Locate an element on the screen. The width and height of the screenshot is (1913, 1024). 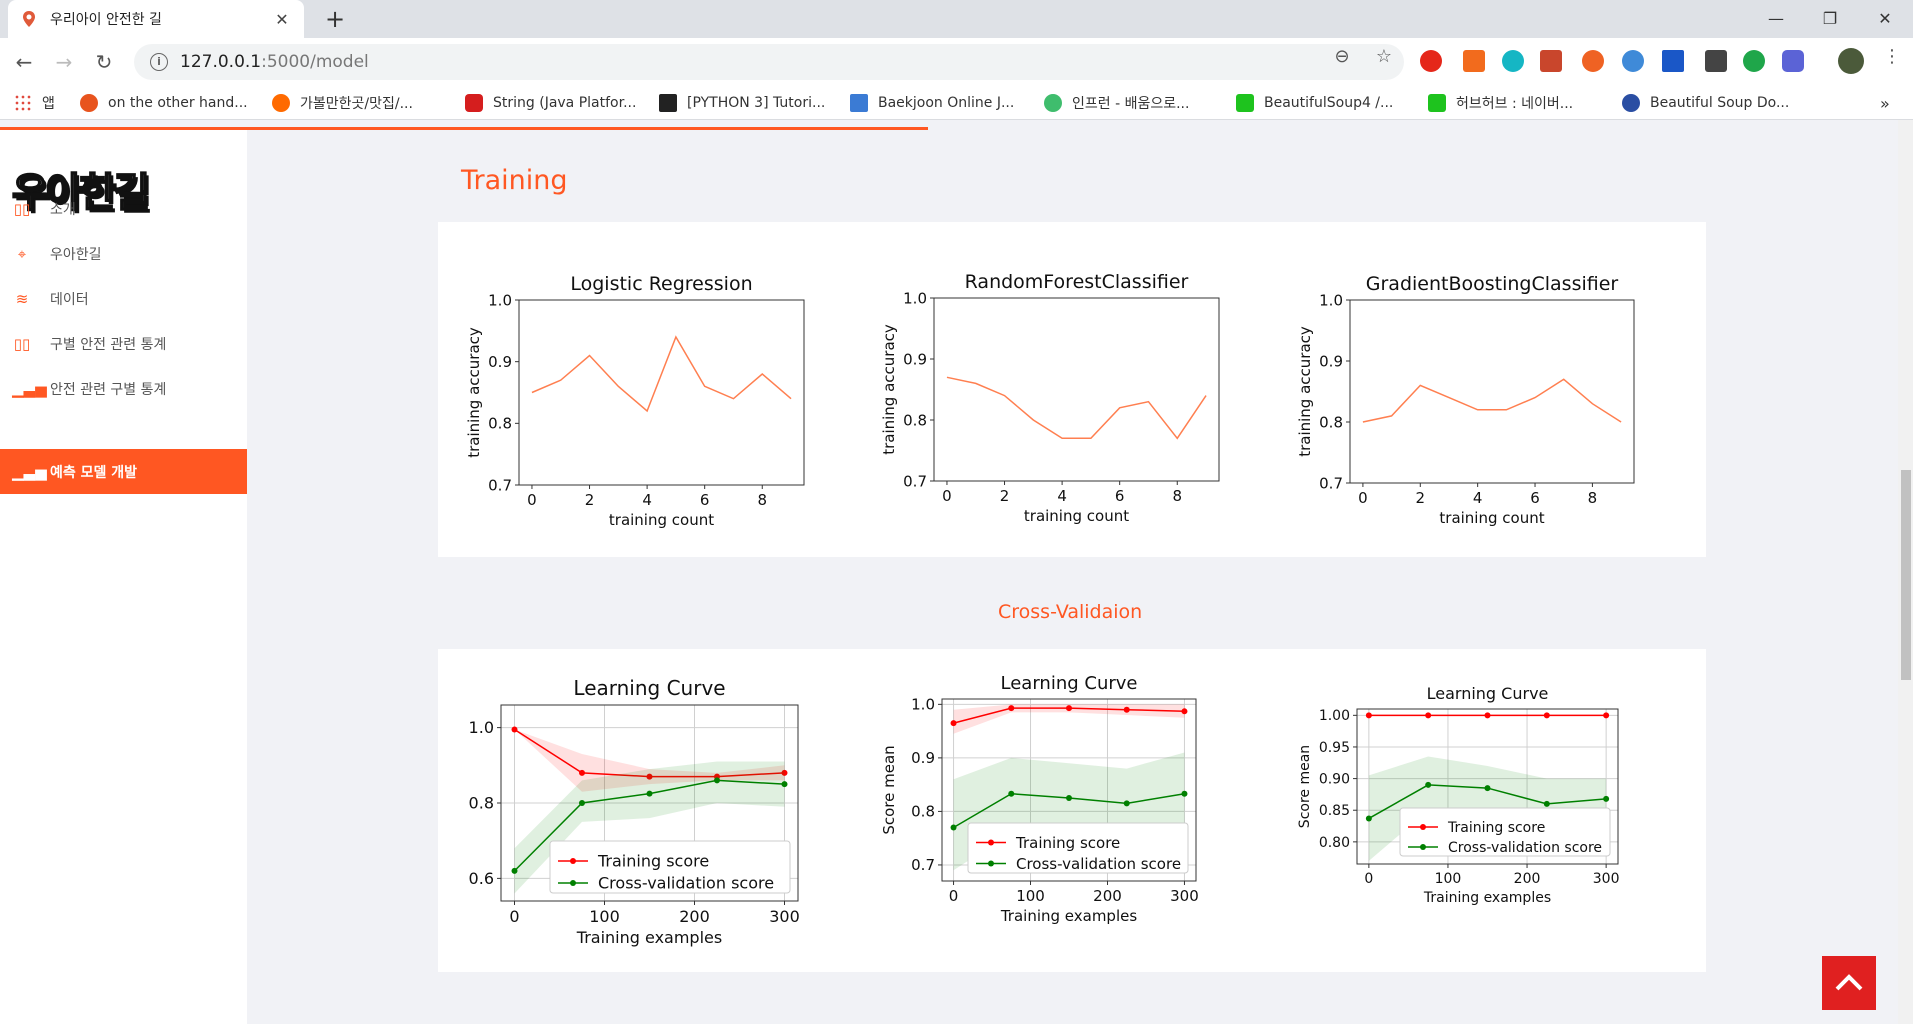
sidebar-item-intro: ▯▯ 소개 is located at coordinates (123, 208).